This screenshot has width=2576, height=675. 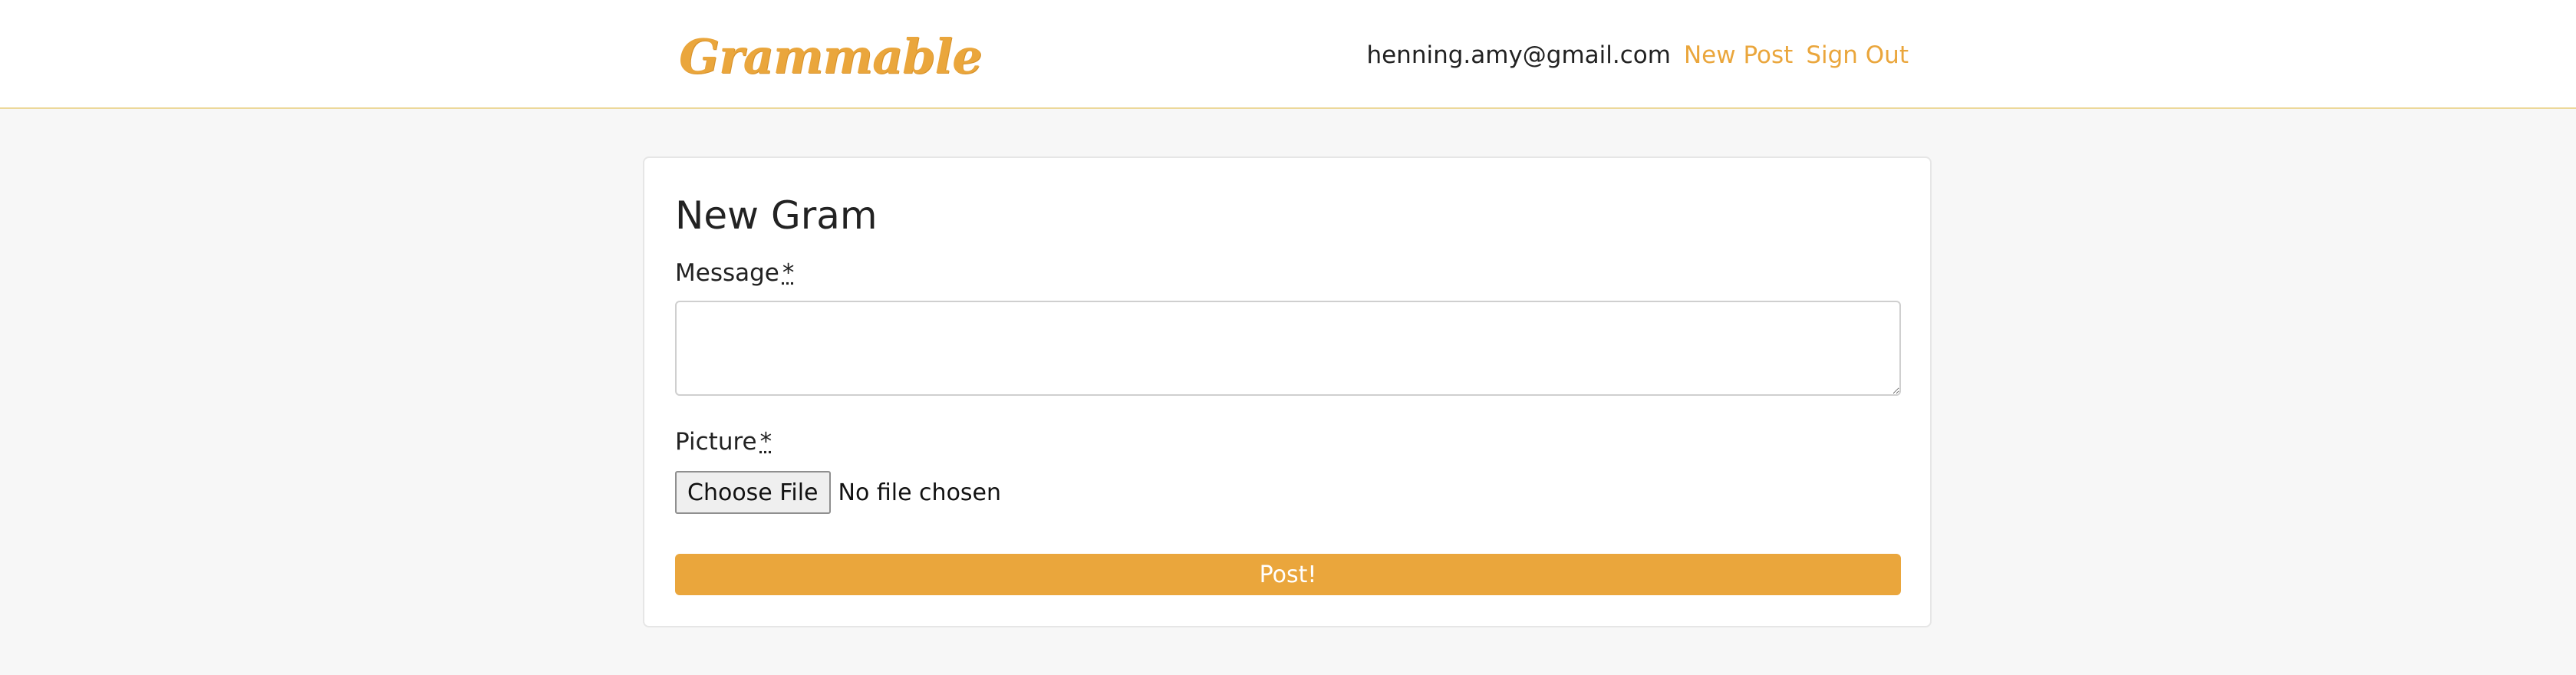 I want to click on page-title: New Gram, so click(x=776, y=216).